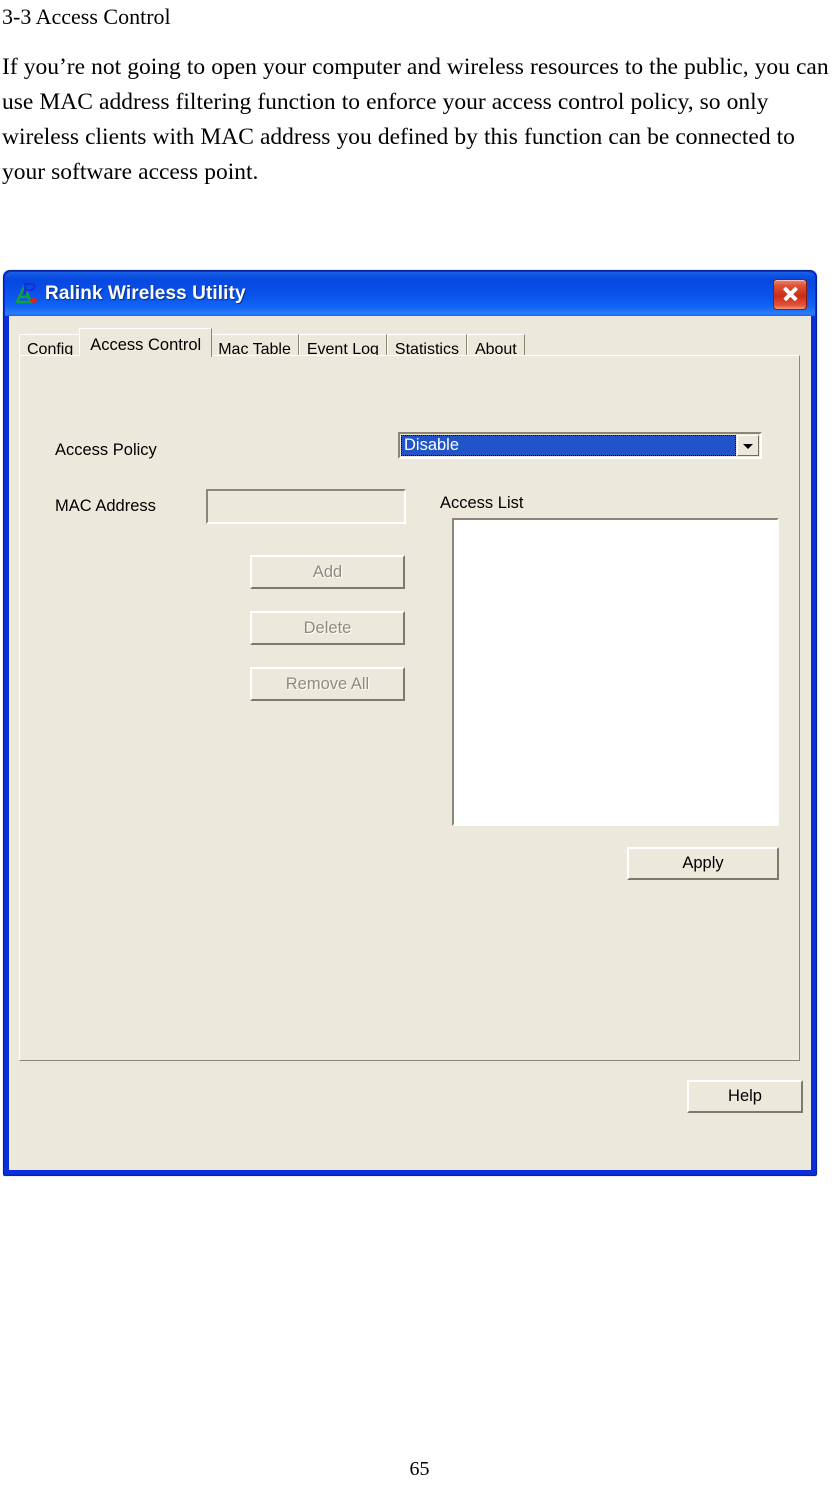 The image size is (839, 1488). I want to click on tab-about: About, so click(495, 346).